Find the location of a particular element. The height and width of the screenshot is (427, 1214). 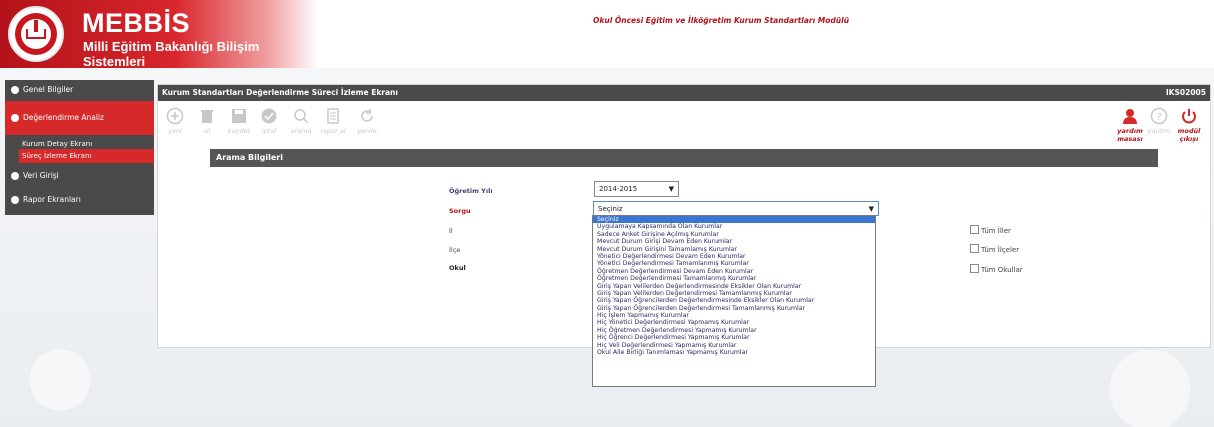

sidebar-item-veri-girisi: Veri Girişi is located at coordinates (79, 176).